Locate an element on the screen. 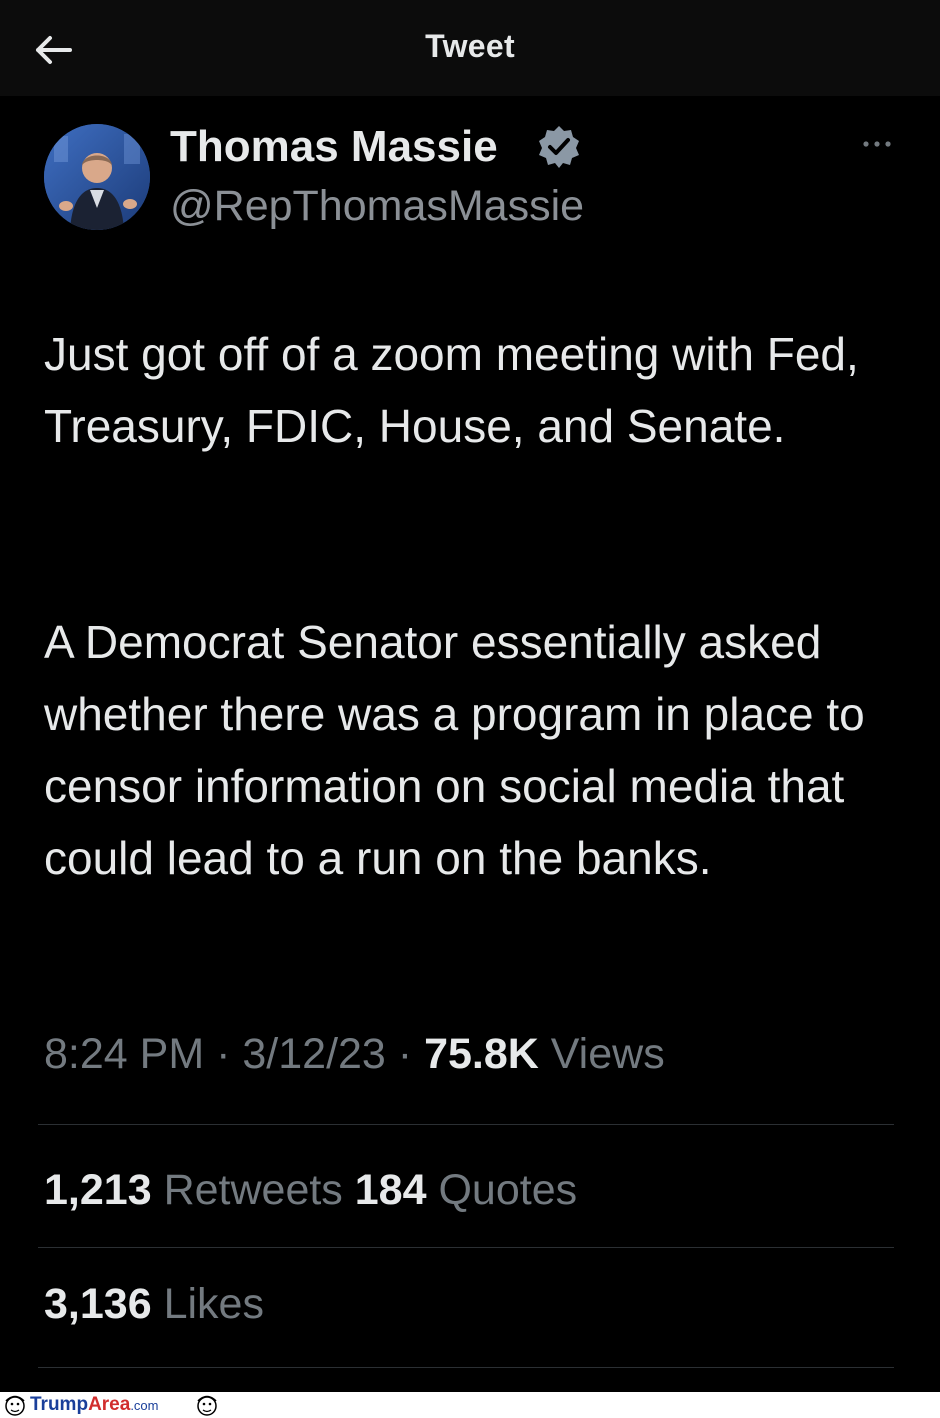 This screenshot has width=940, height=1418. views-count: 75.8K is located at coordinates (481, 1054).